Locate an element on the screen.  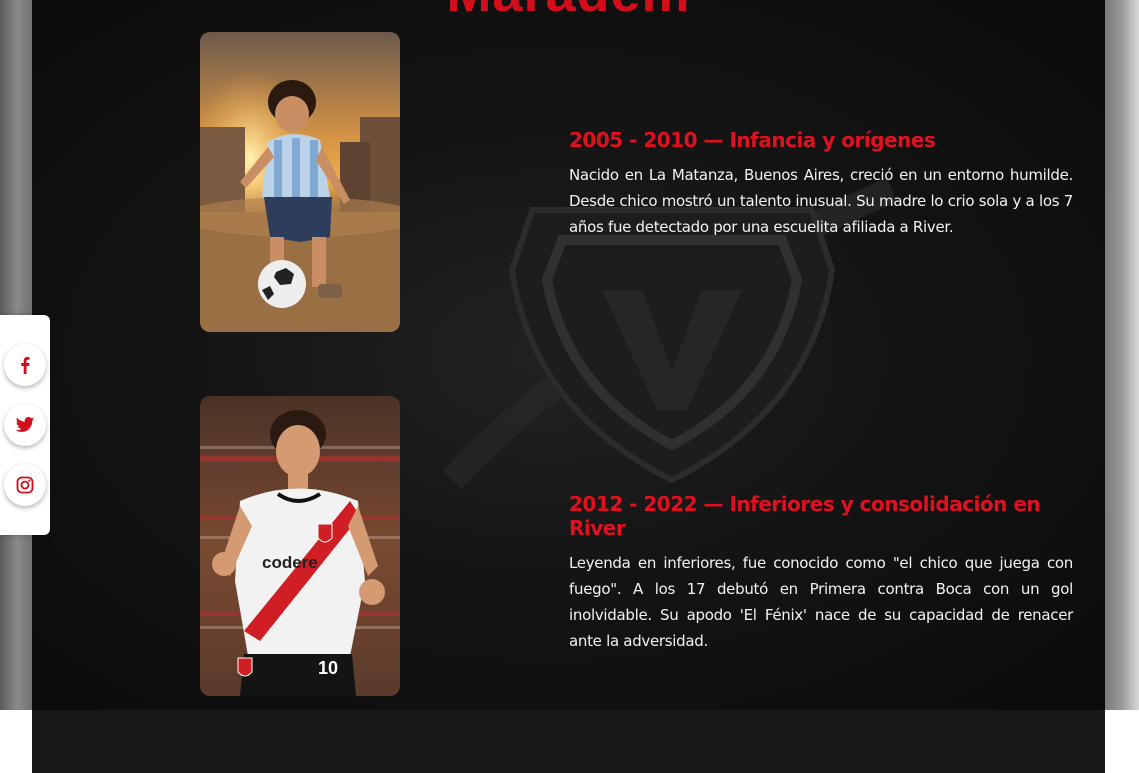
page-title: Maradem is located at coordinates (568, 12).